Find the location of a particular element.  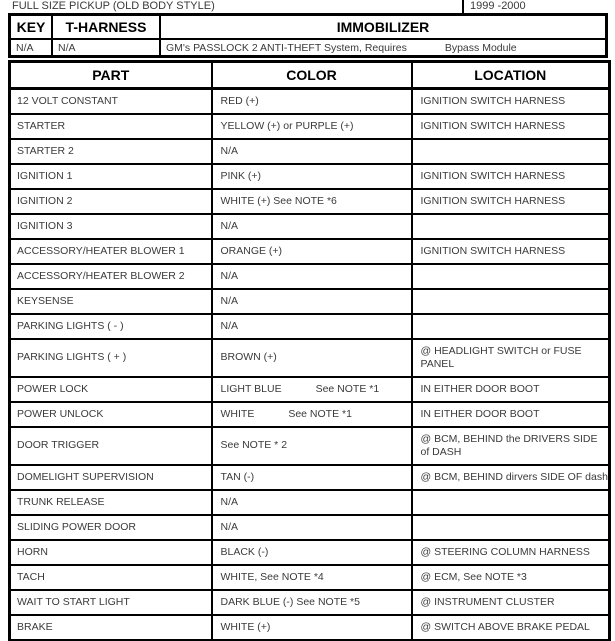

table-header: PART COLOR LOCATION is located at coordinates (309, 75).